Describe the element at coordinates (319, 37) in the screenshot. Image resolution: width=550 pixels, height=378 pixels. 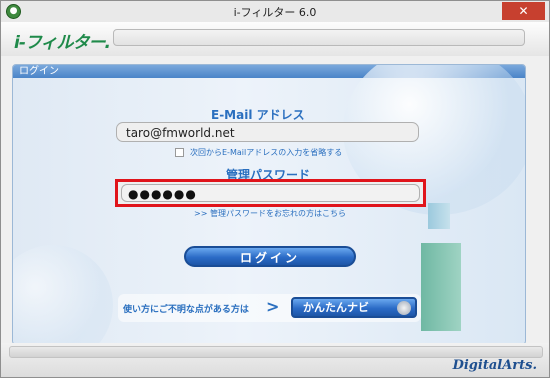
I see `header-bar-field` at that location.